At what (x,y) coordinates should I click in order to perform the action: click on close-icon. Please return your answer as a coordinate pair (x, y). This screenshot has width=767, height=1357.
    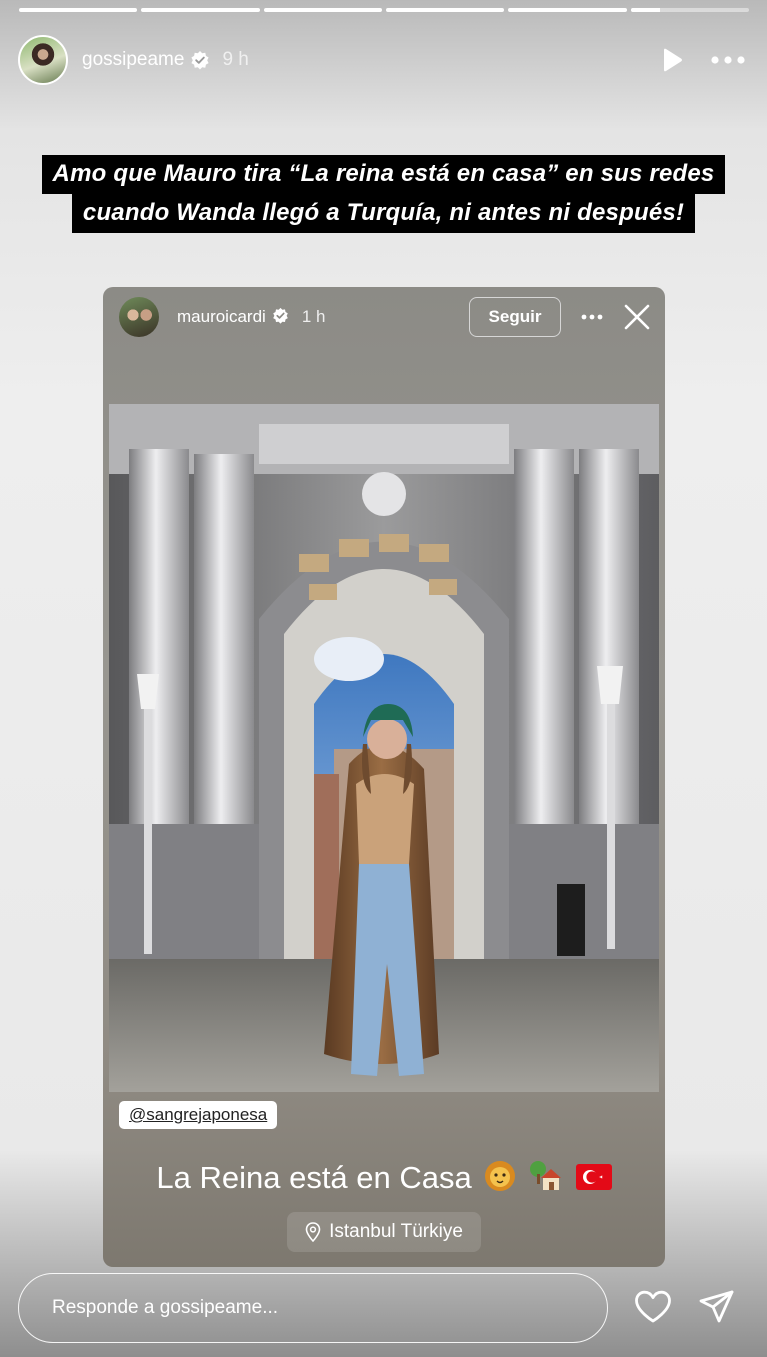
    Looking at the image, I should click on (637, 317).